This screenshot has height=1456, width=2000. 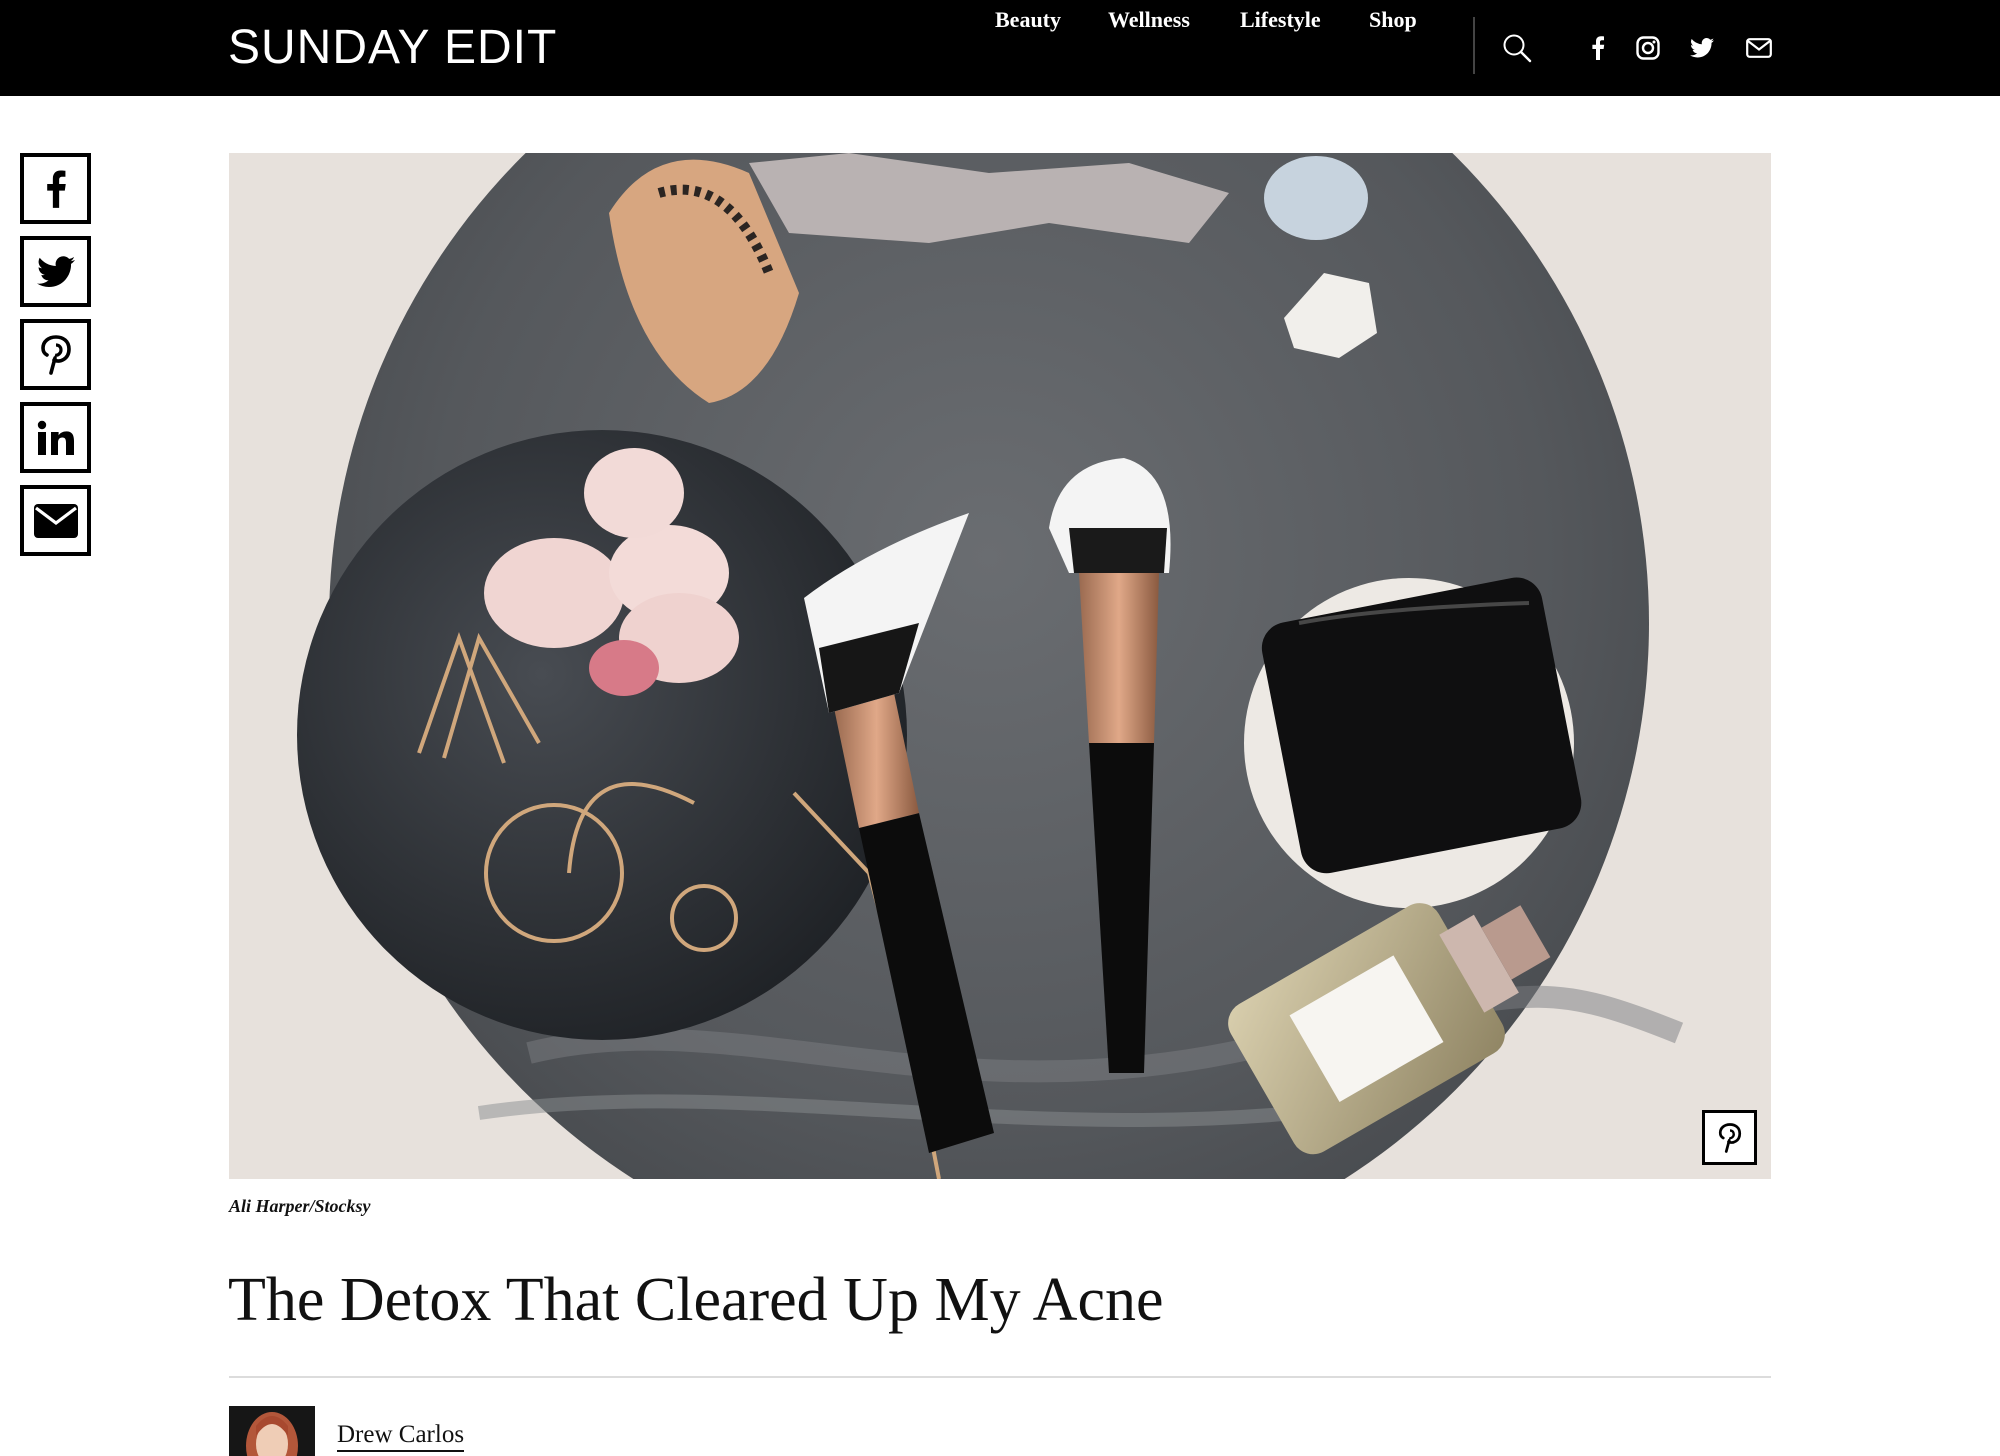 I want to click on instagram-icon, so click(x=1648, y=48).